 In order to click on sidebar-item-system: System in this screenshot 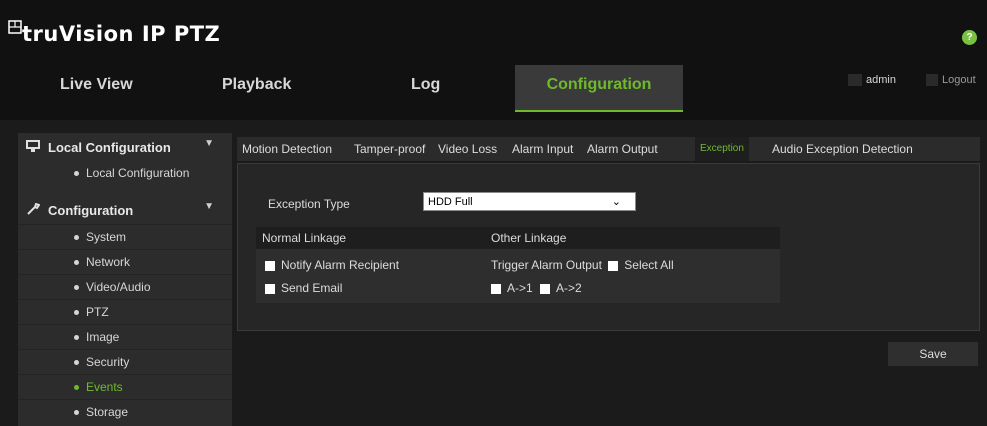, I will do `click(125, 237)`.